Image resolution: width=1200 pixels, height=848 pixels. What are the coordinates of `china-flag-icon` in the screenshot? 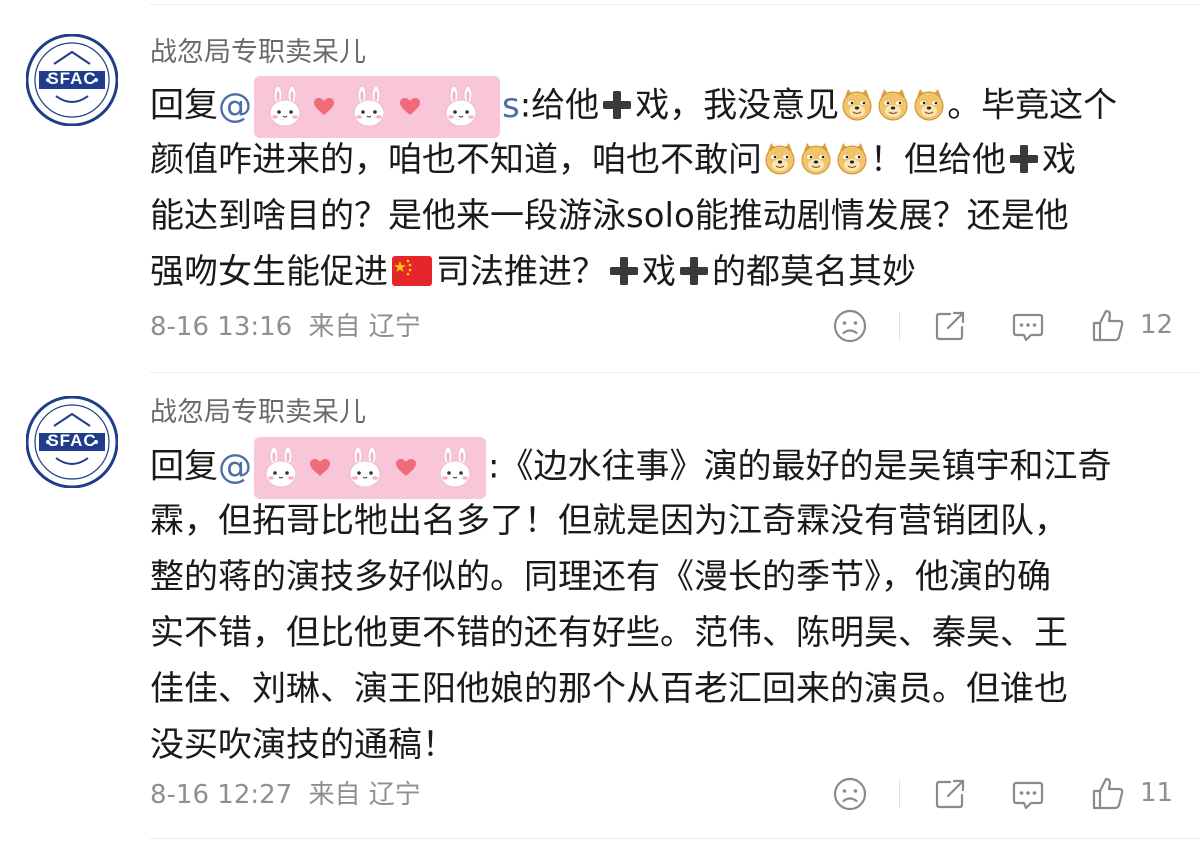 It's located at (412, 271).